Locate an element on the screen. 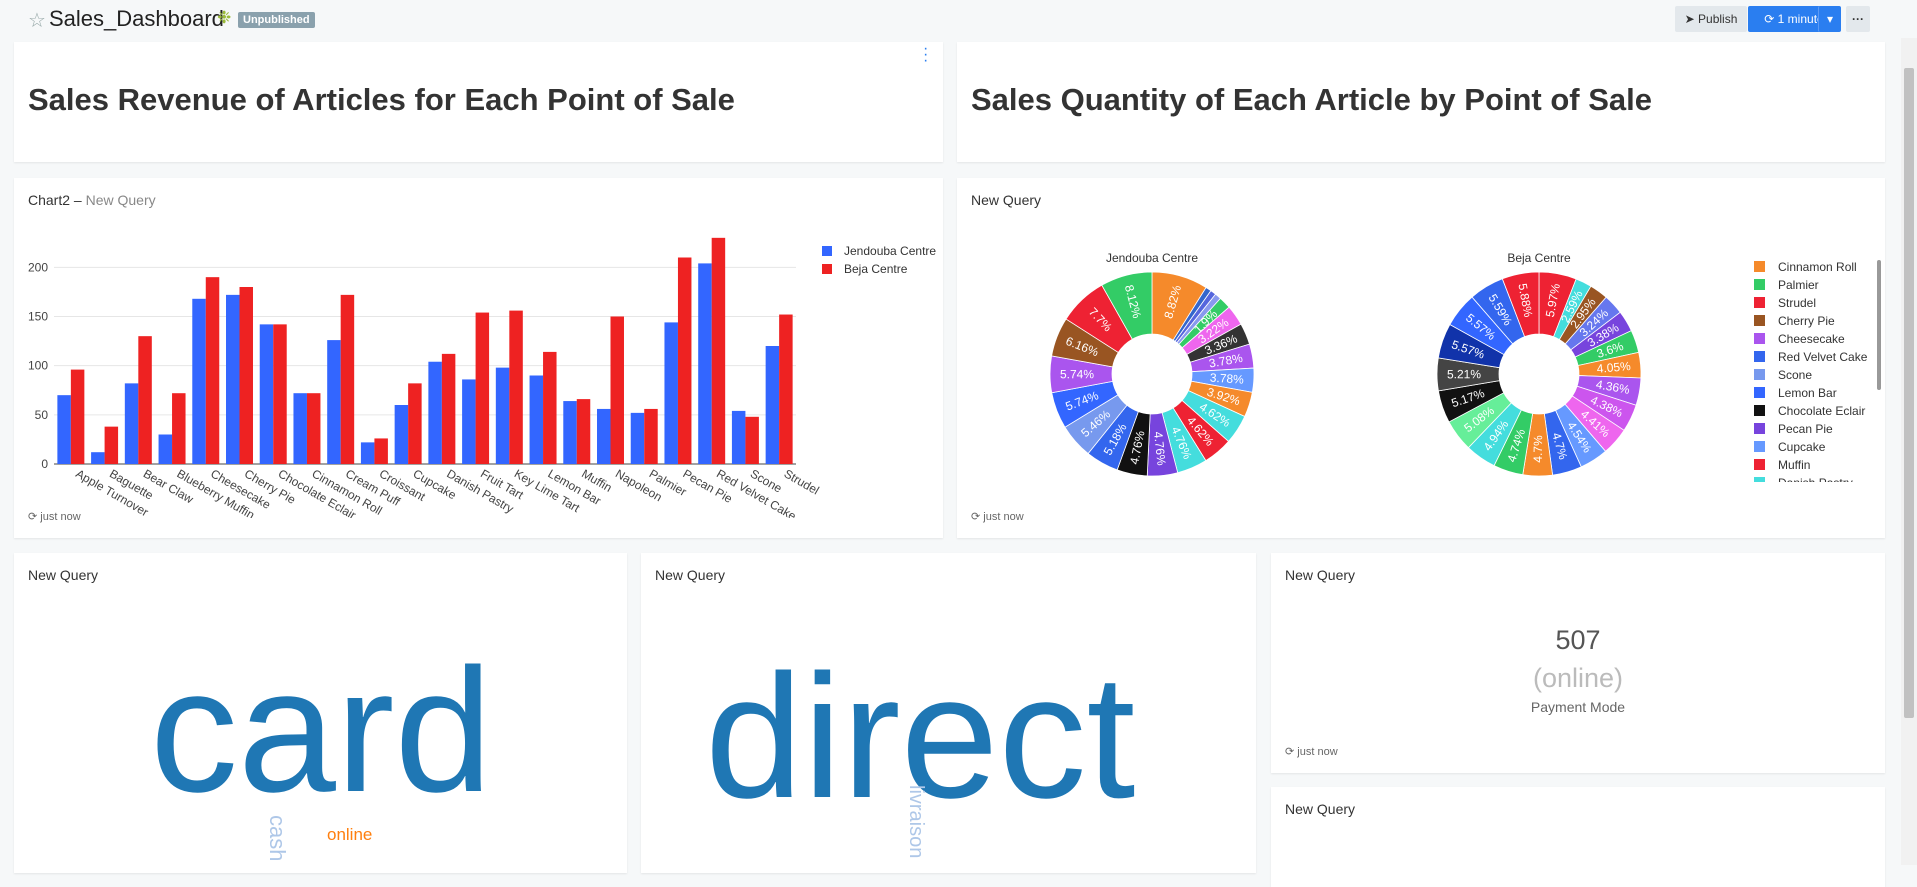  legend-label: Palmier is located at coordinates (1798, 285).